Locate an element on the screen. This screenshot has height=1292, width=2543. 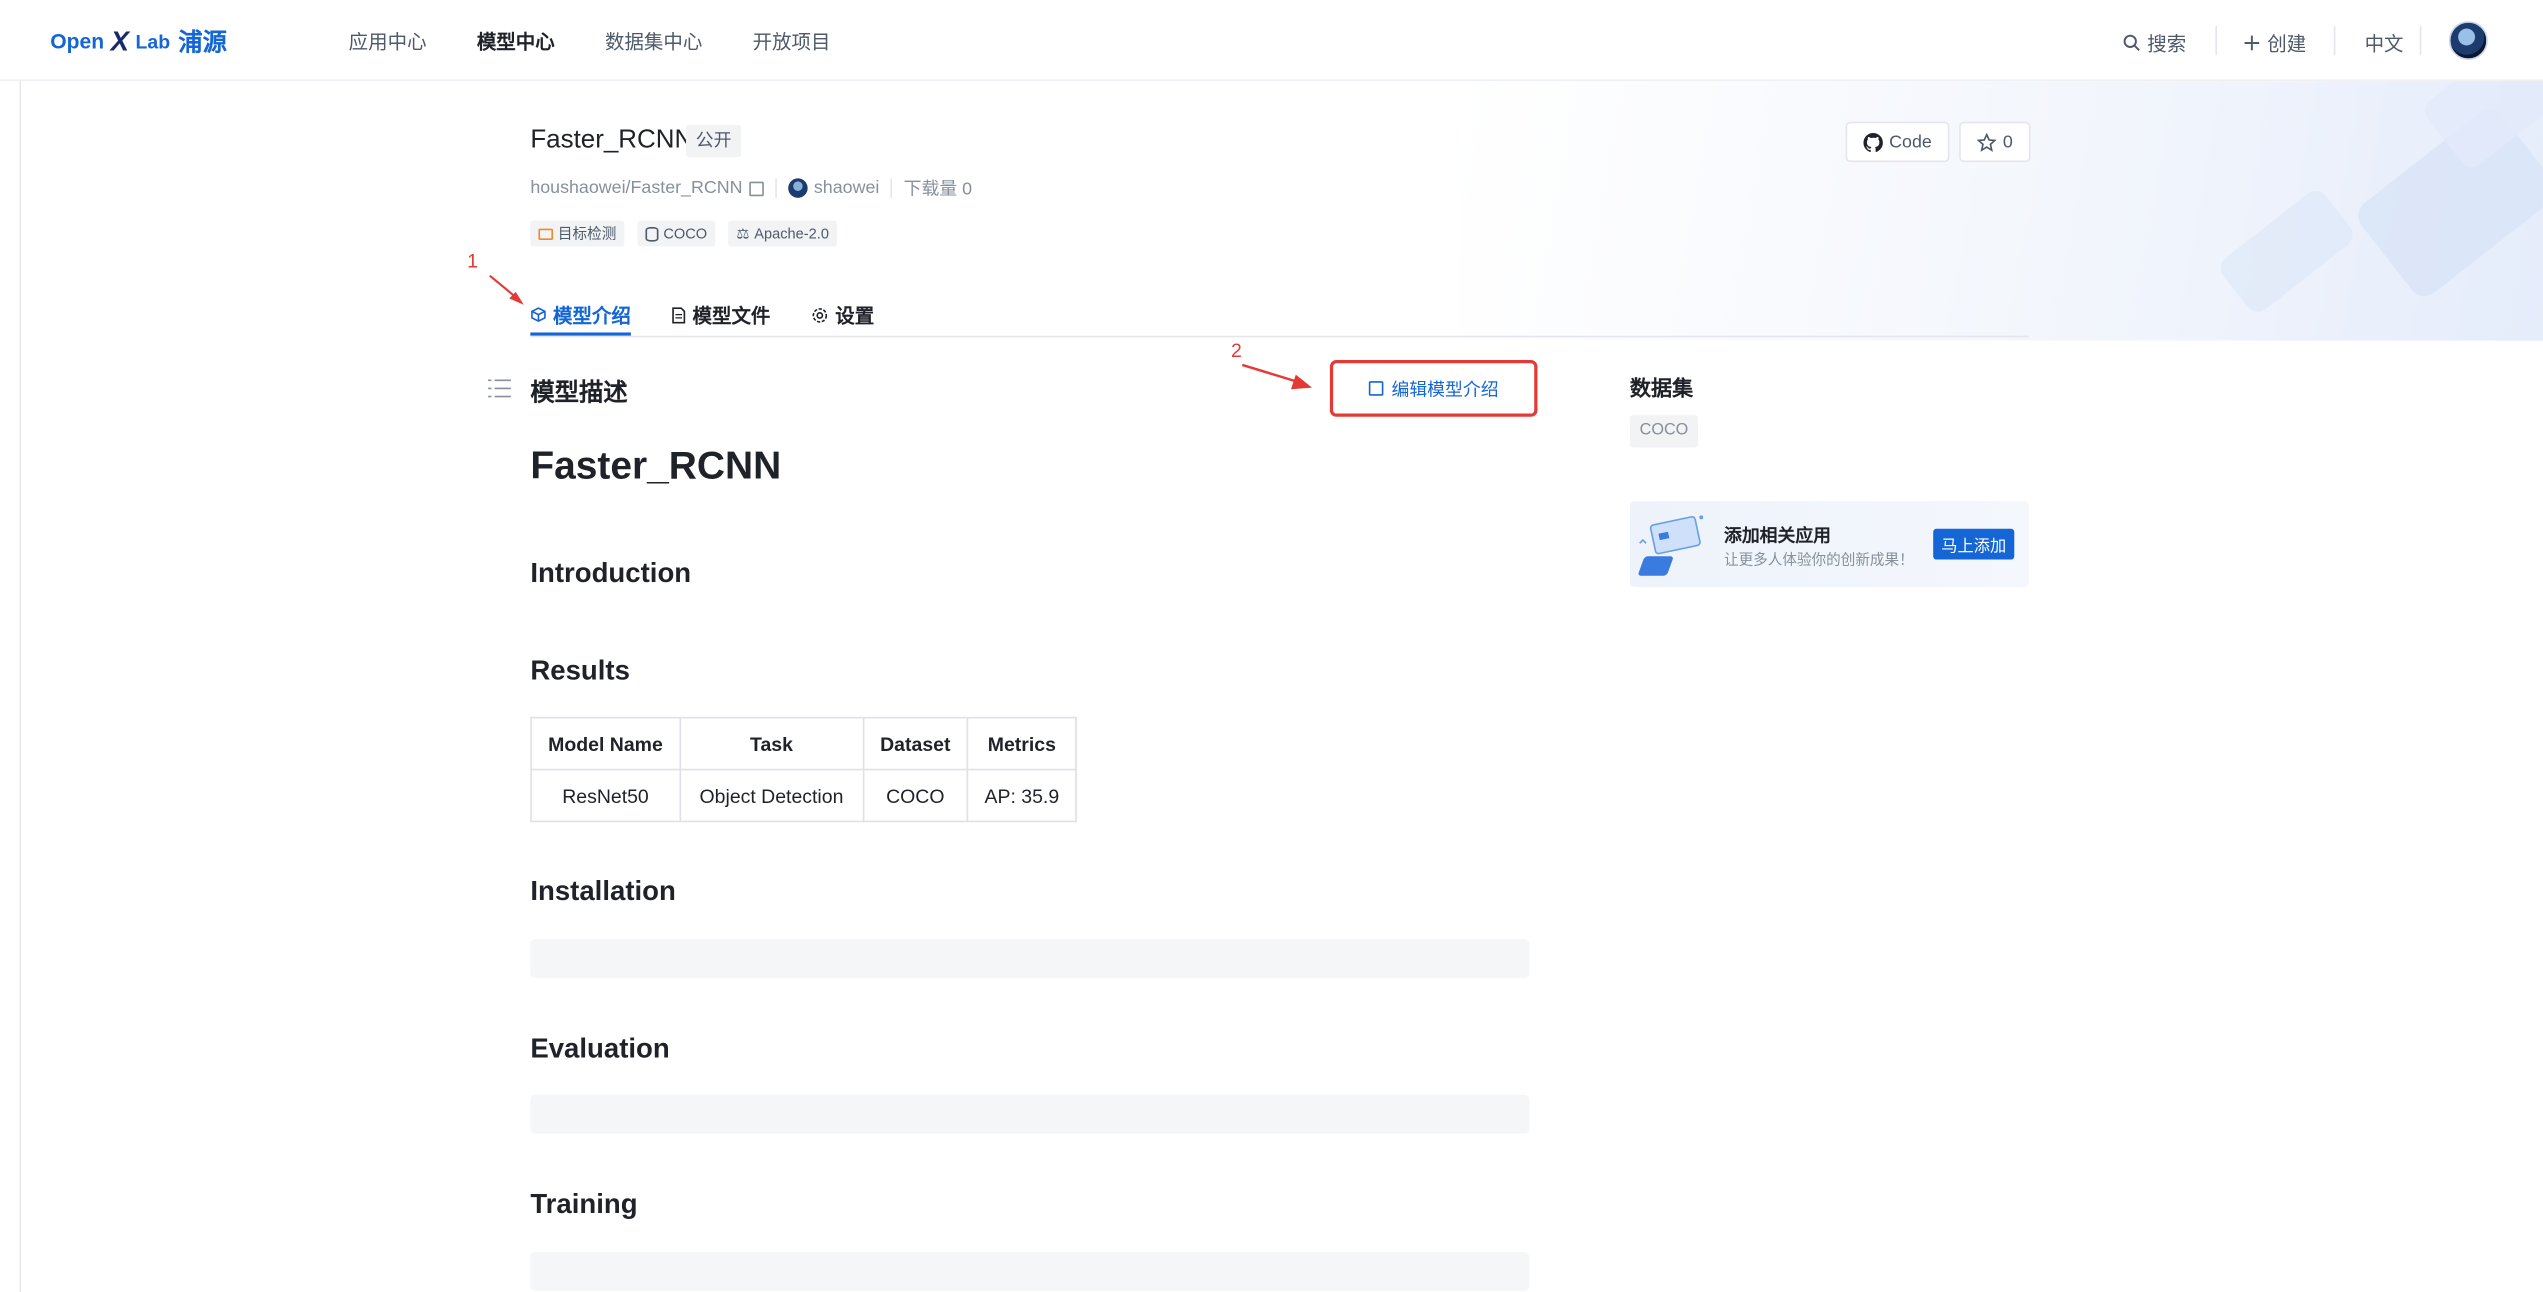
user-avatar is located at coordinates (2468, 41).